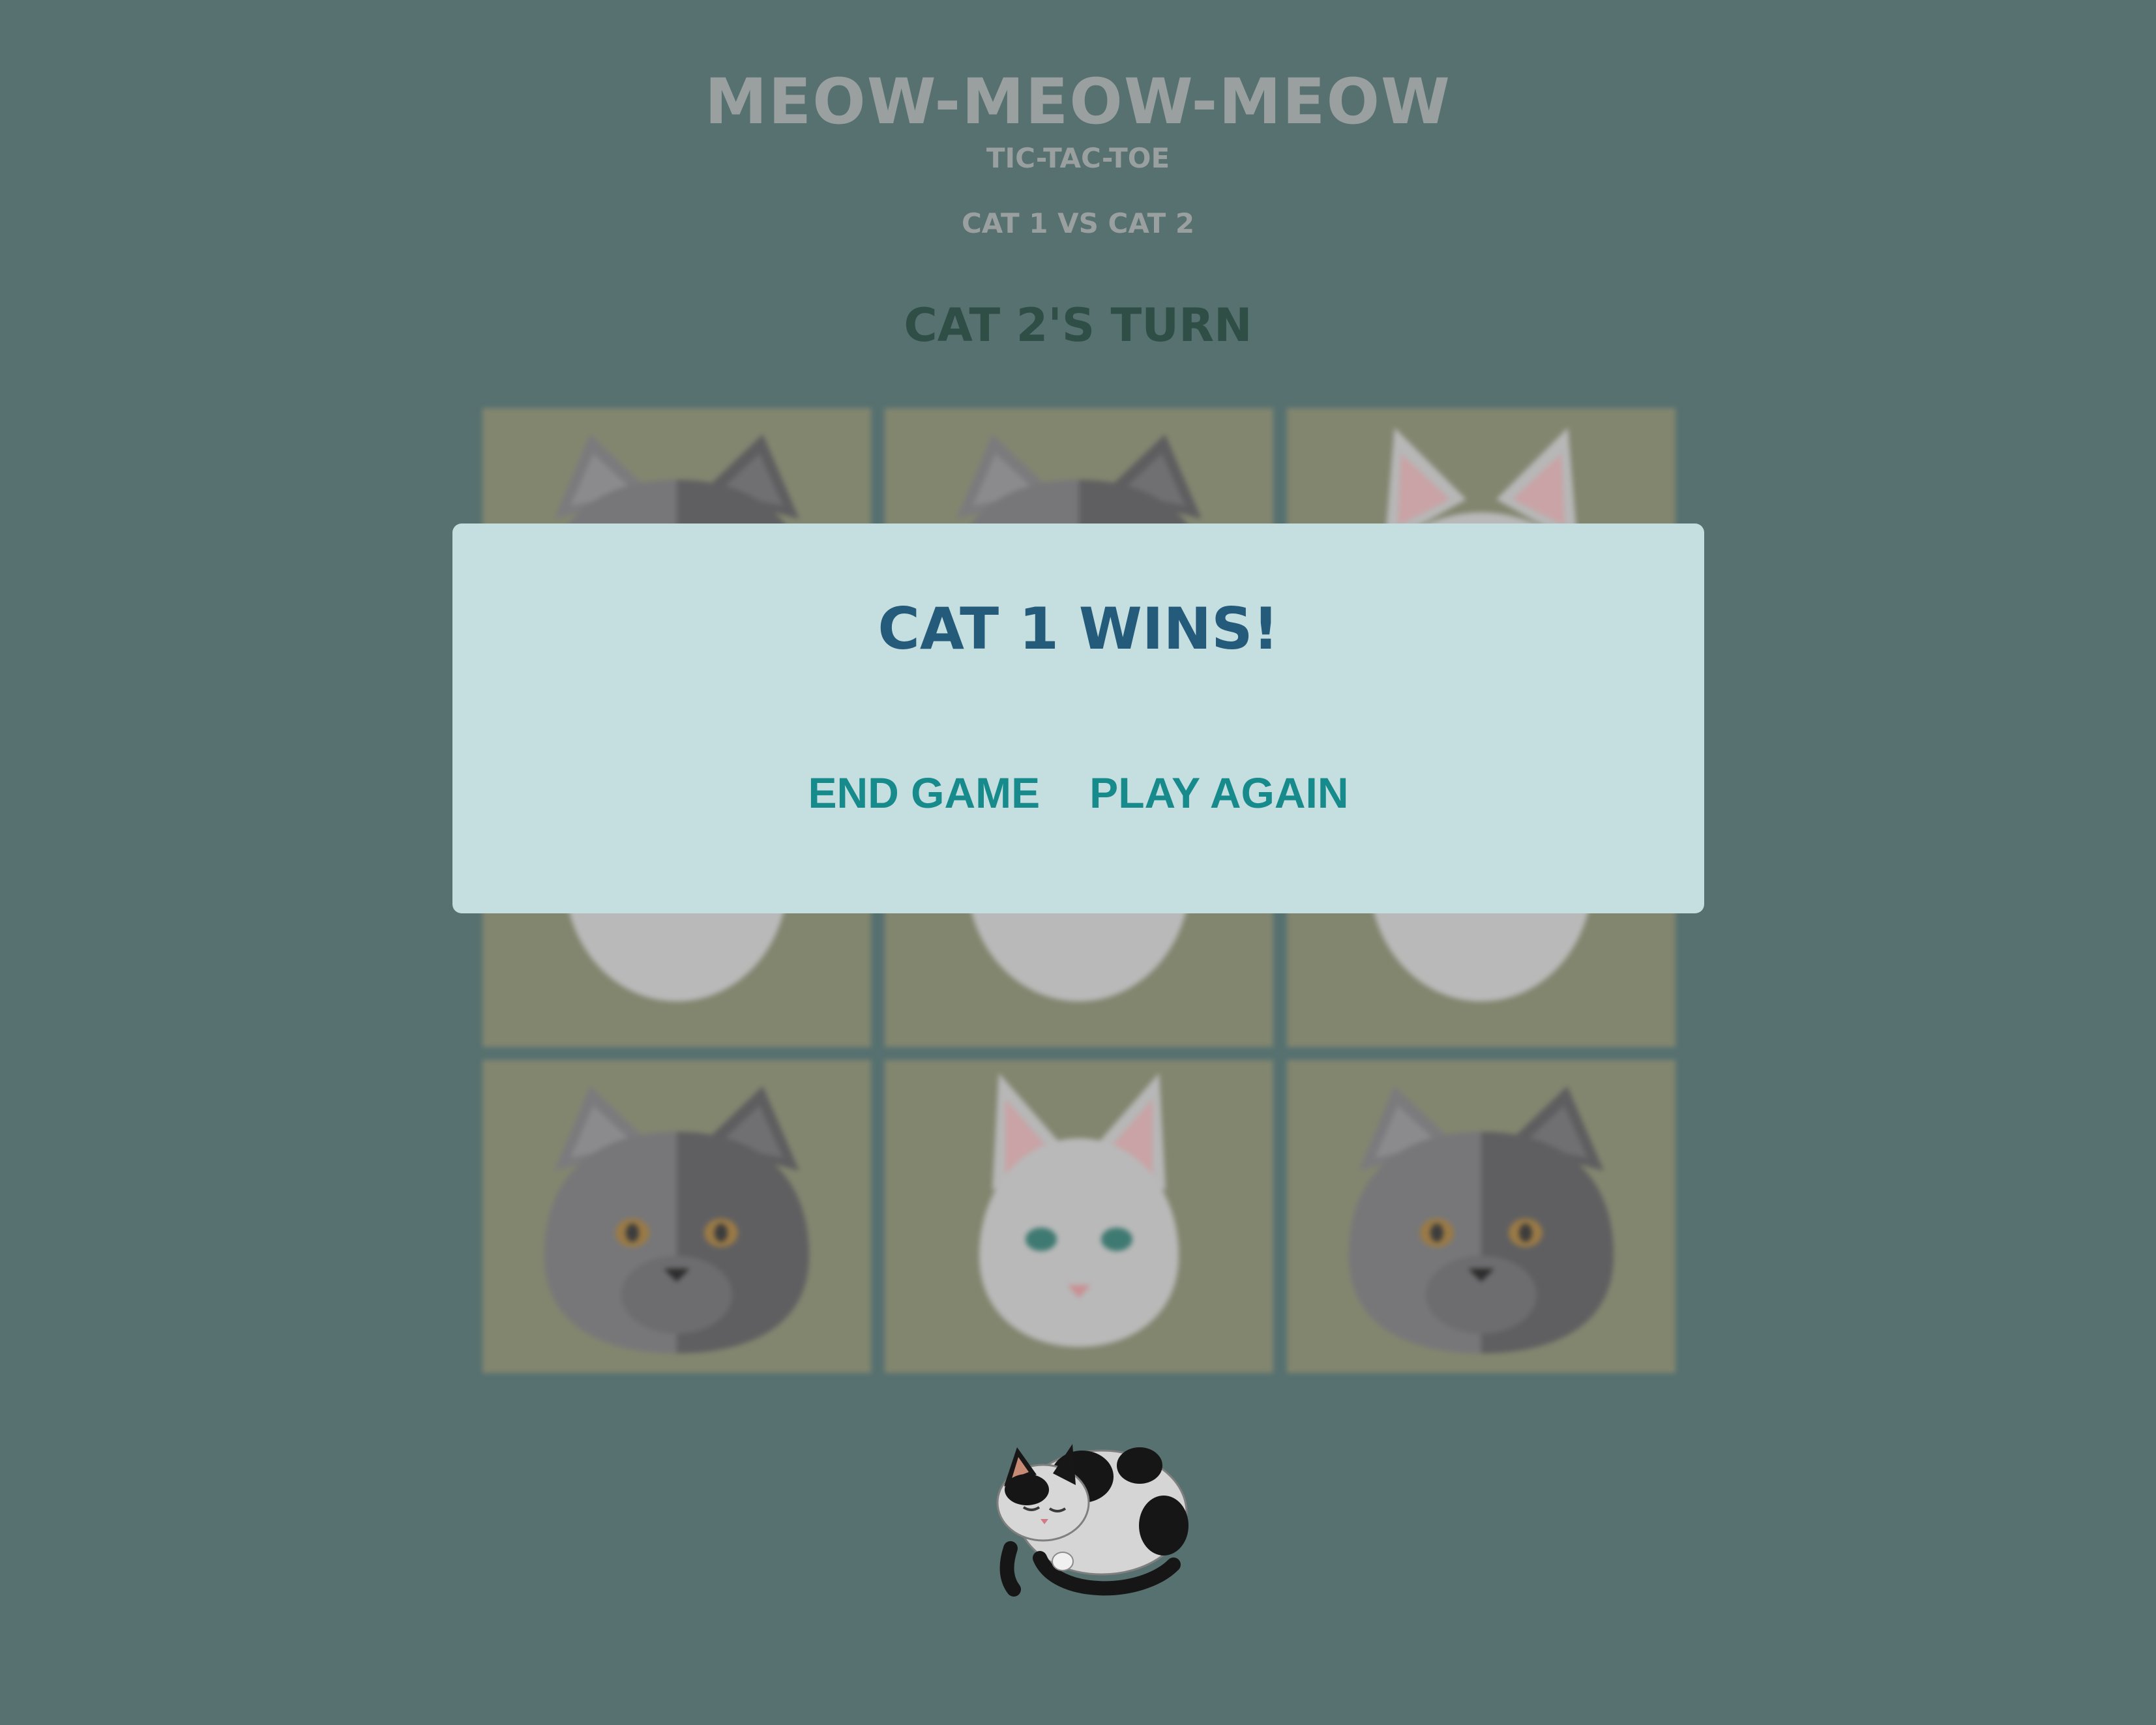 This screenshot has width=2156, height=1725. What do you see at coordinates (1092, 1520) in the screenshot?
I see `sleeping-cat-icon` at bounding box center [1092, 1520].